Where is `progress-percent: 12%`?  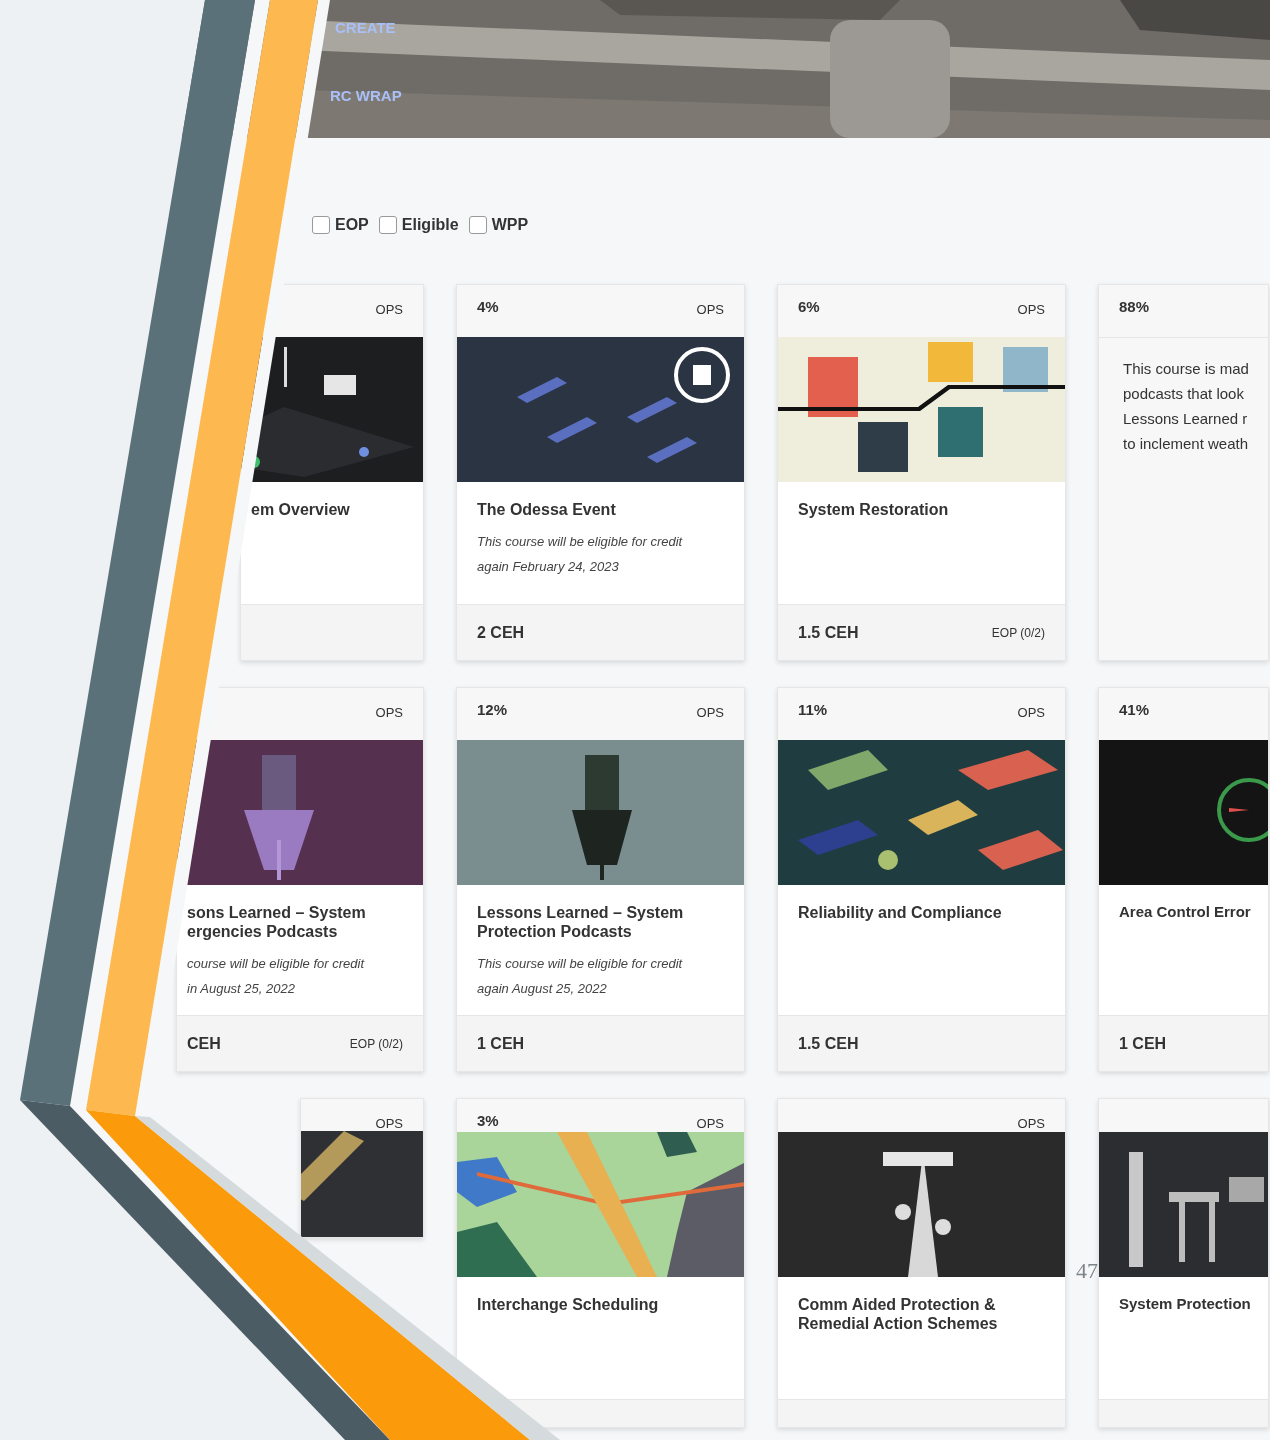 progress-percent: 12% is located at coordinates (492, 709).